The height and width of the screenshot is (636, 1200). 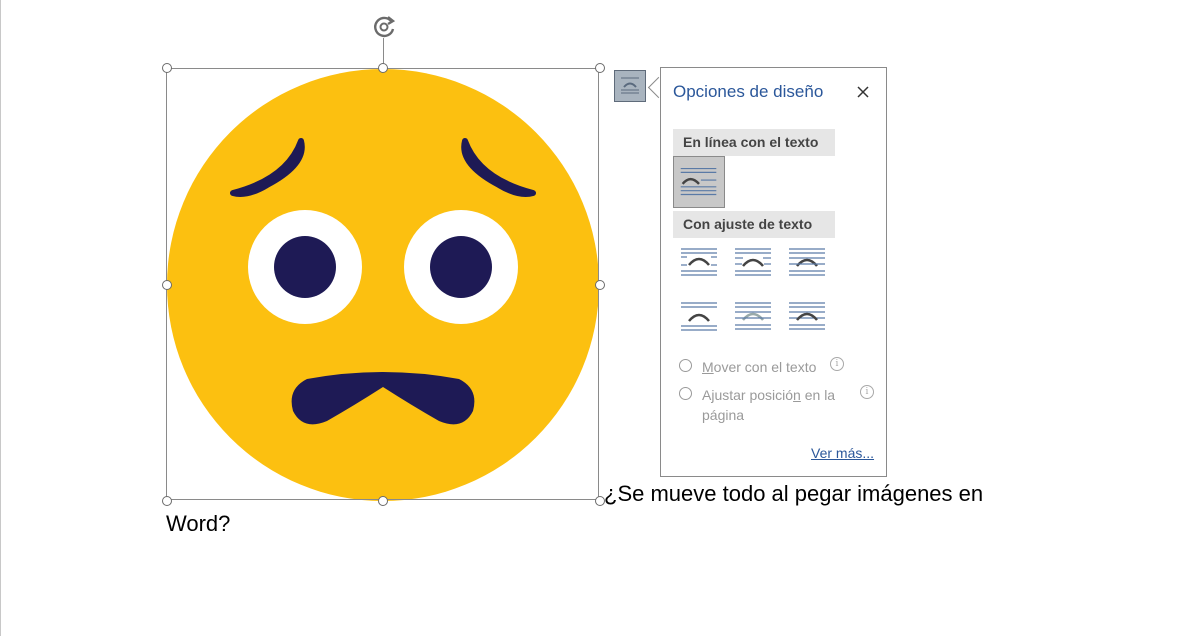 What do you see at coordinates (754, 142) in the screenshot?
I see `section-inline-header: En línea con el texto` at bounding box center [754, 142].